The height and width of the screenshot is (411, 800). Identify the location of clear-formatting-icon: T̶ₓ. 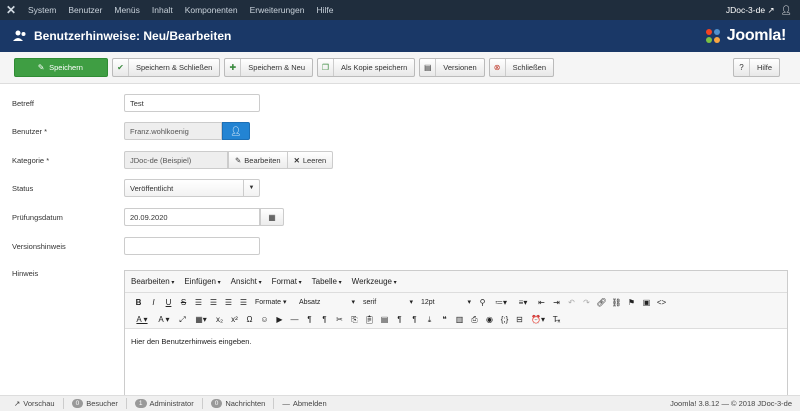
(556, 319).